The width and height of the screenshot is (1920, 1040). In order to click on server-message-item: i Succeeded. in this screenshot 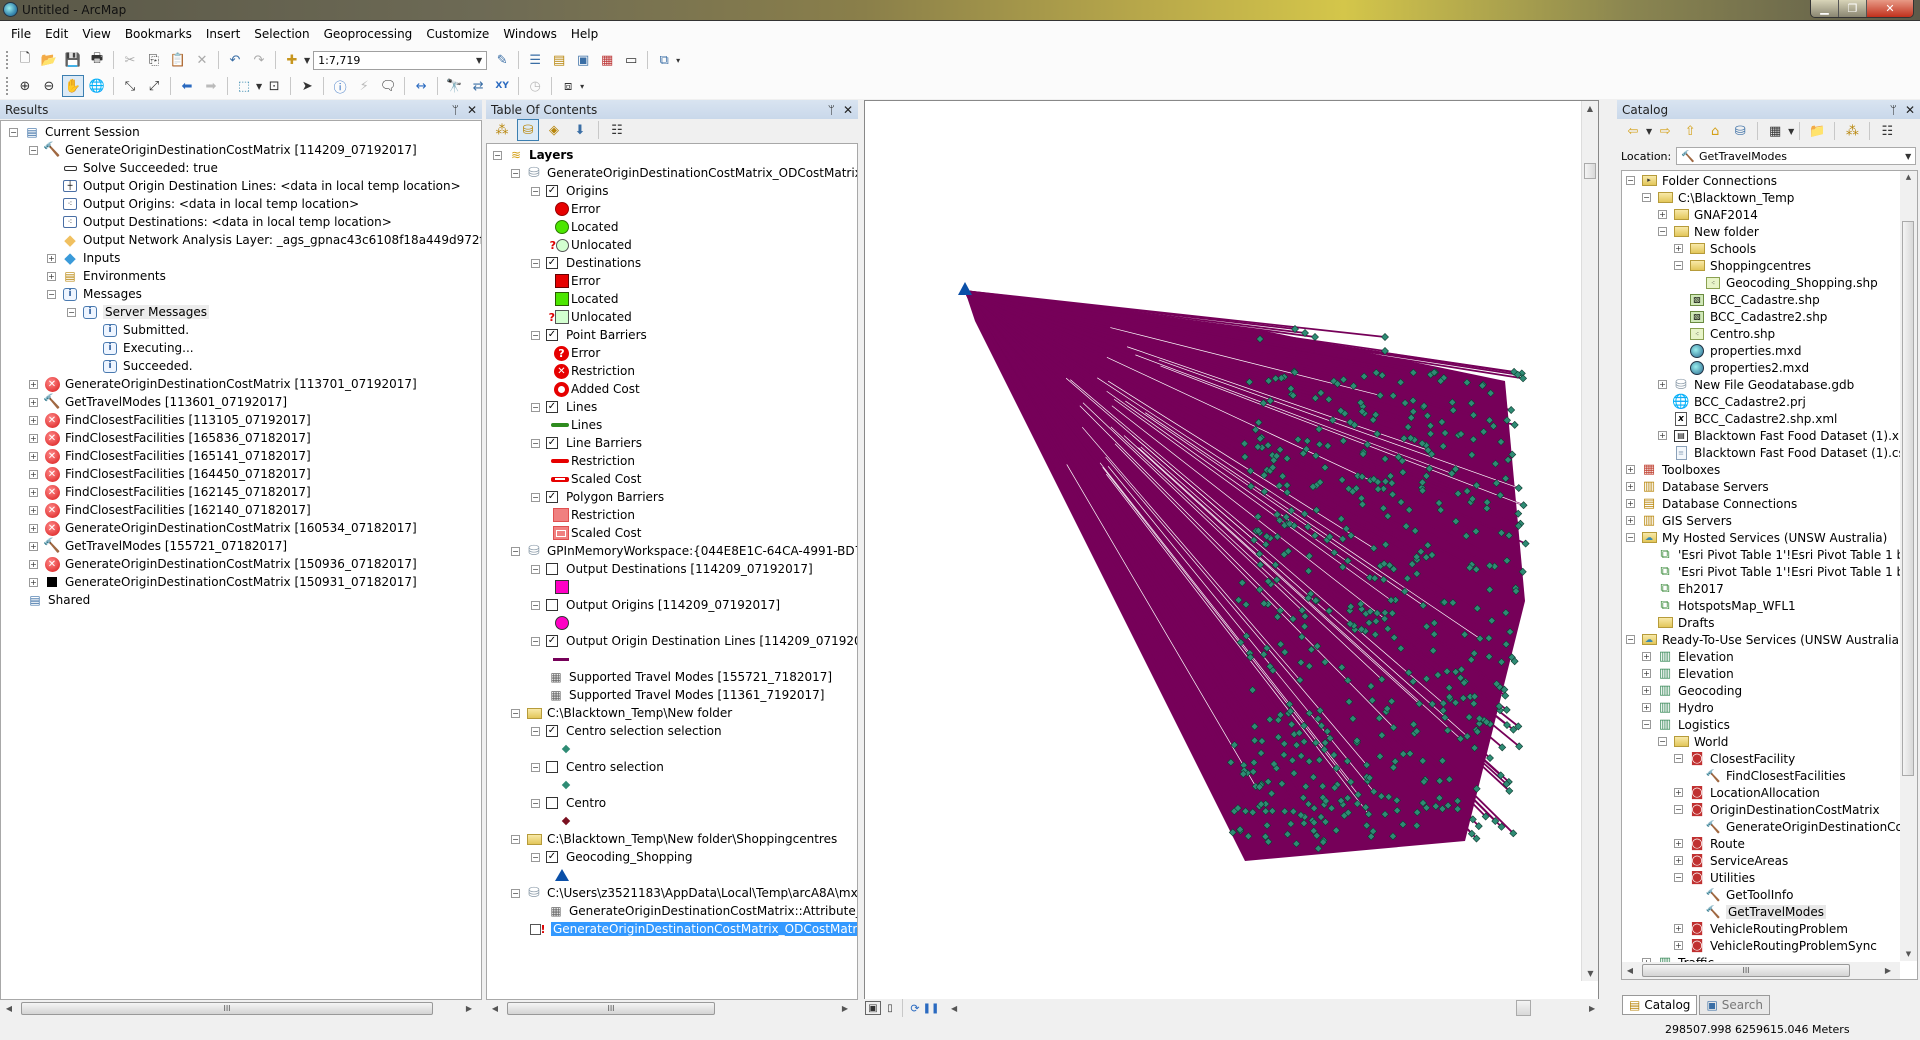, I will do `click(241, 366)`.